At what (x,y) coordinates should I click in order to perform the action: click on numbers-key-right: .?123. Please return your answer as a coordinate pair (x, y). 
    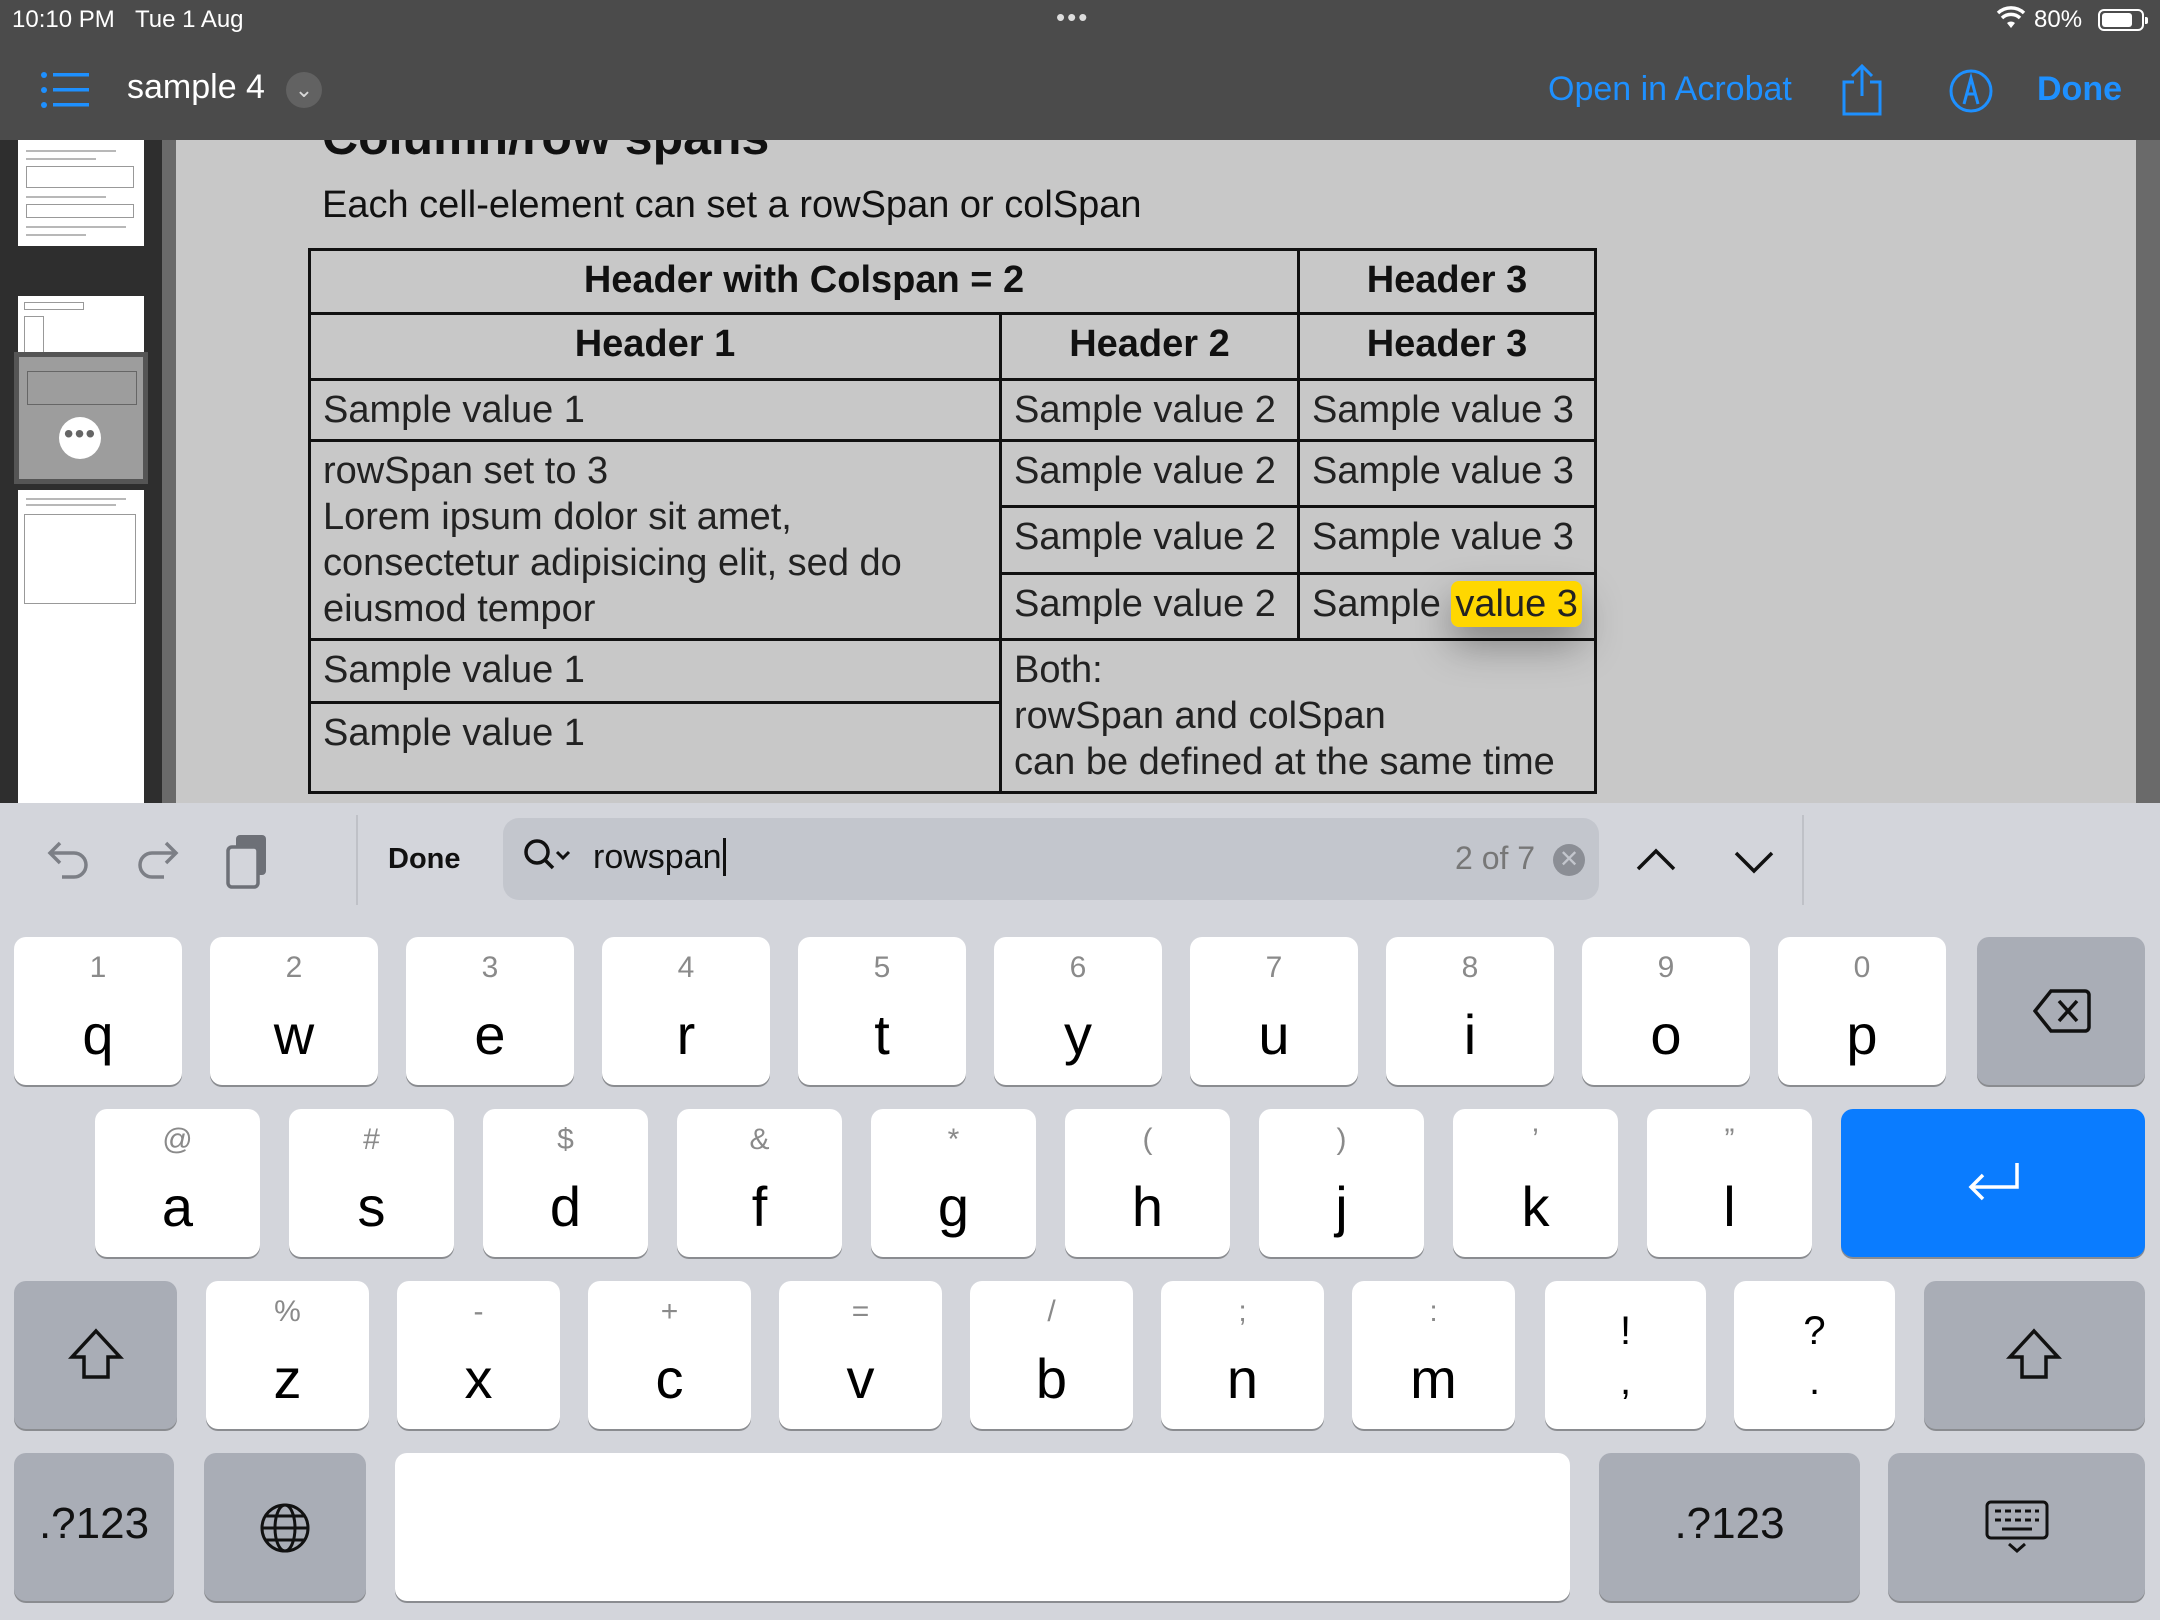
    Looking at the image, I should click on (1729, 1527).